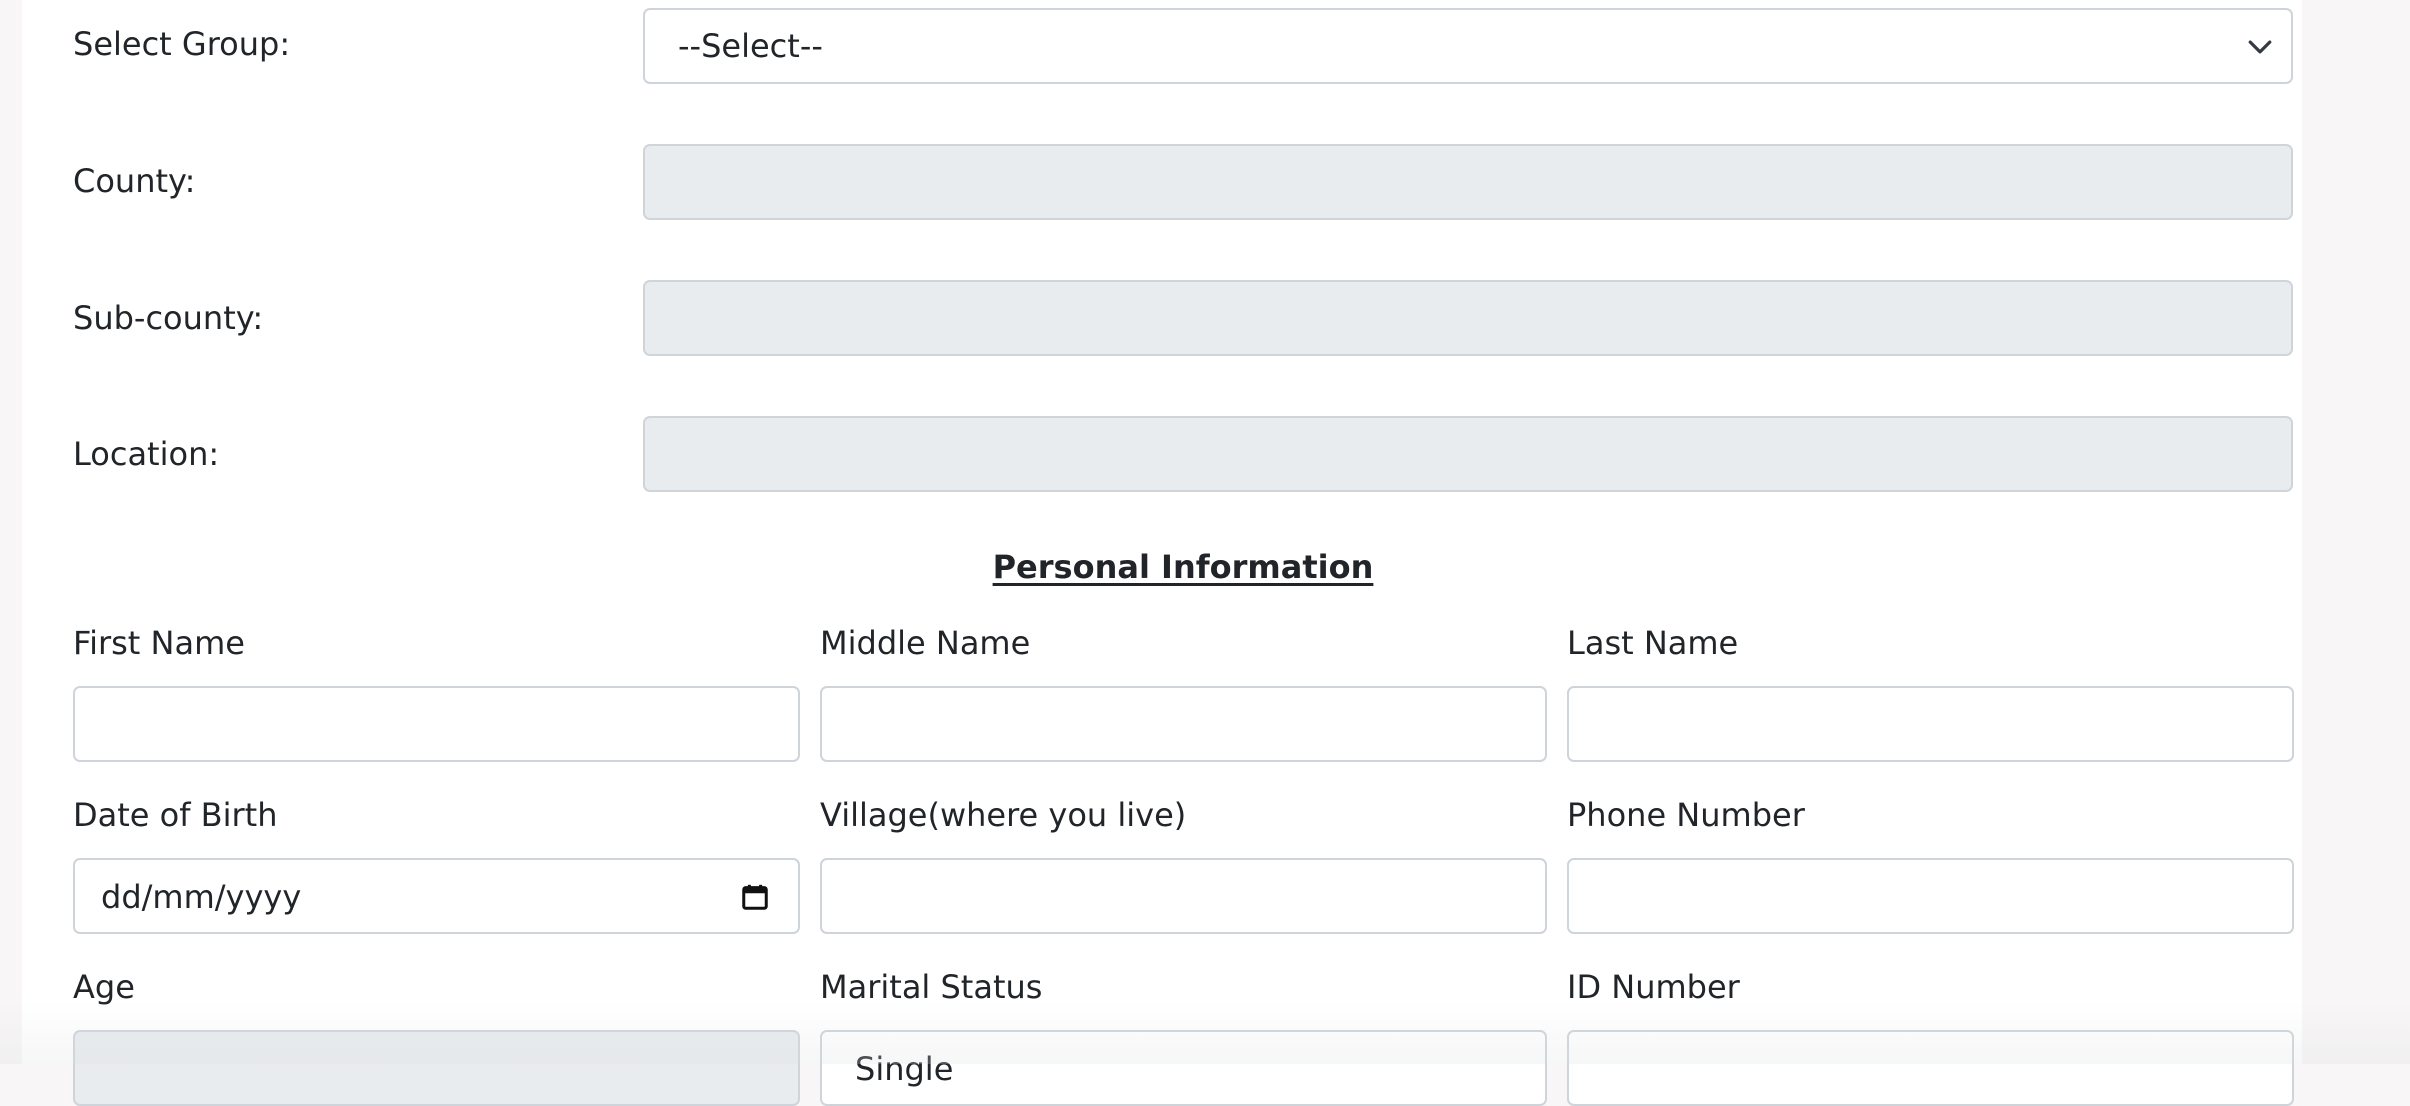 The image size is (2410, 1106). I want to click on group-select-value: --Select--, so click(750, 46).